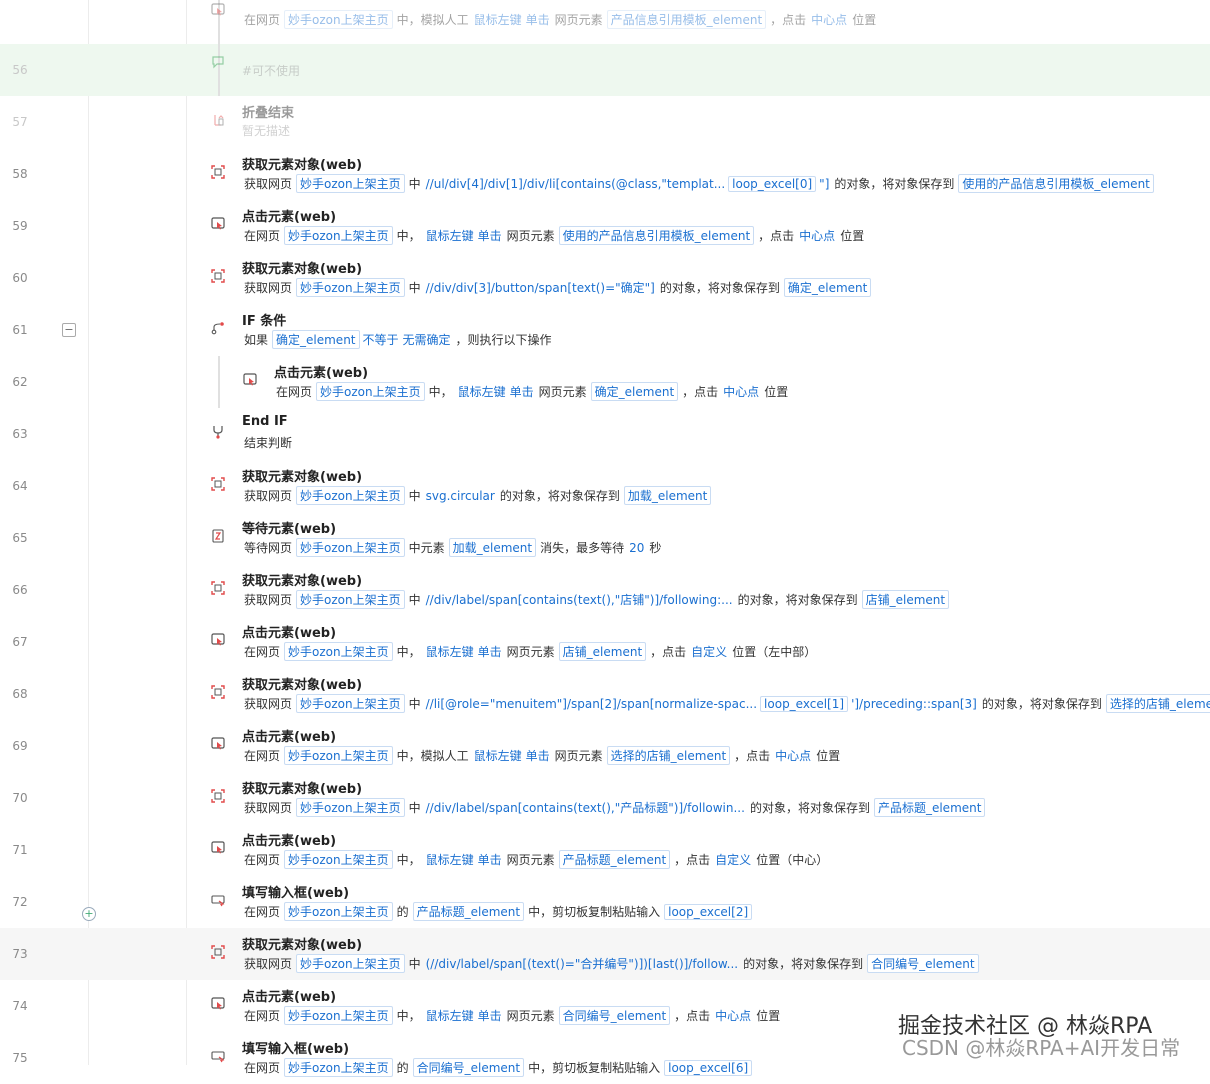 Image resolution: width=1210 pixels, height=1084 pixels. Describe the element at coordinates (20, 278) in the screenshot. I see `line-number: 60` at that location.